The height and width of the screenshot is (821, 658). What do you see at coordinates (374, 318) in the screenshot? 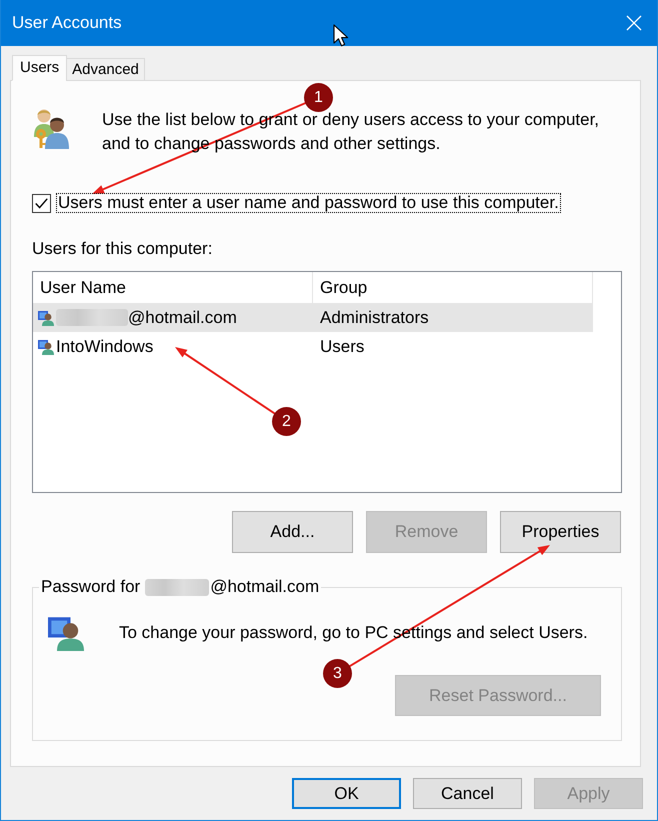
I see `group-text: Administrators` at bounding box center [374, 318].